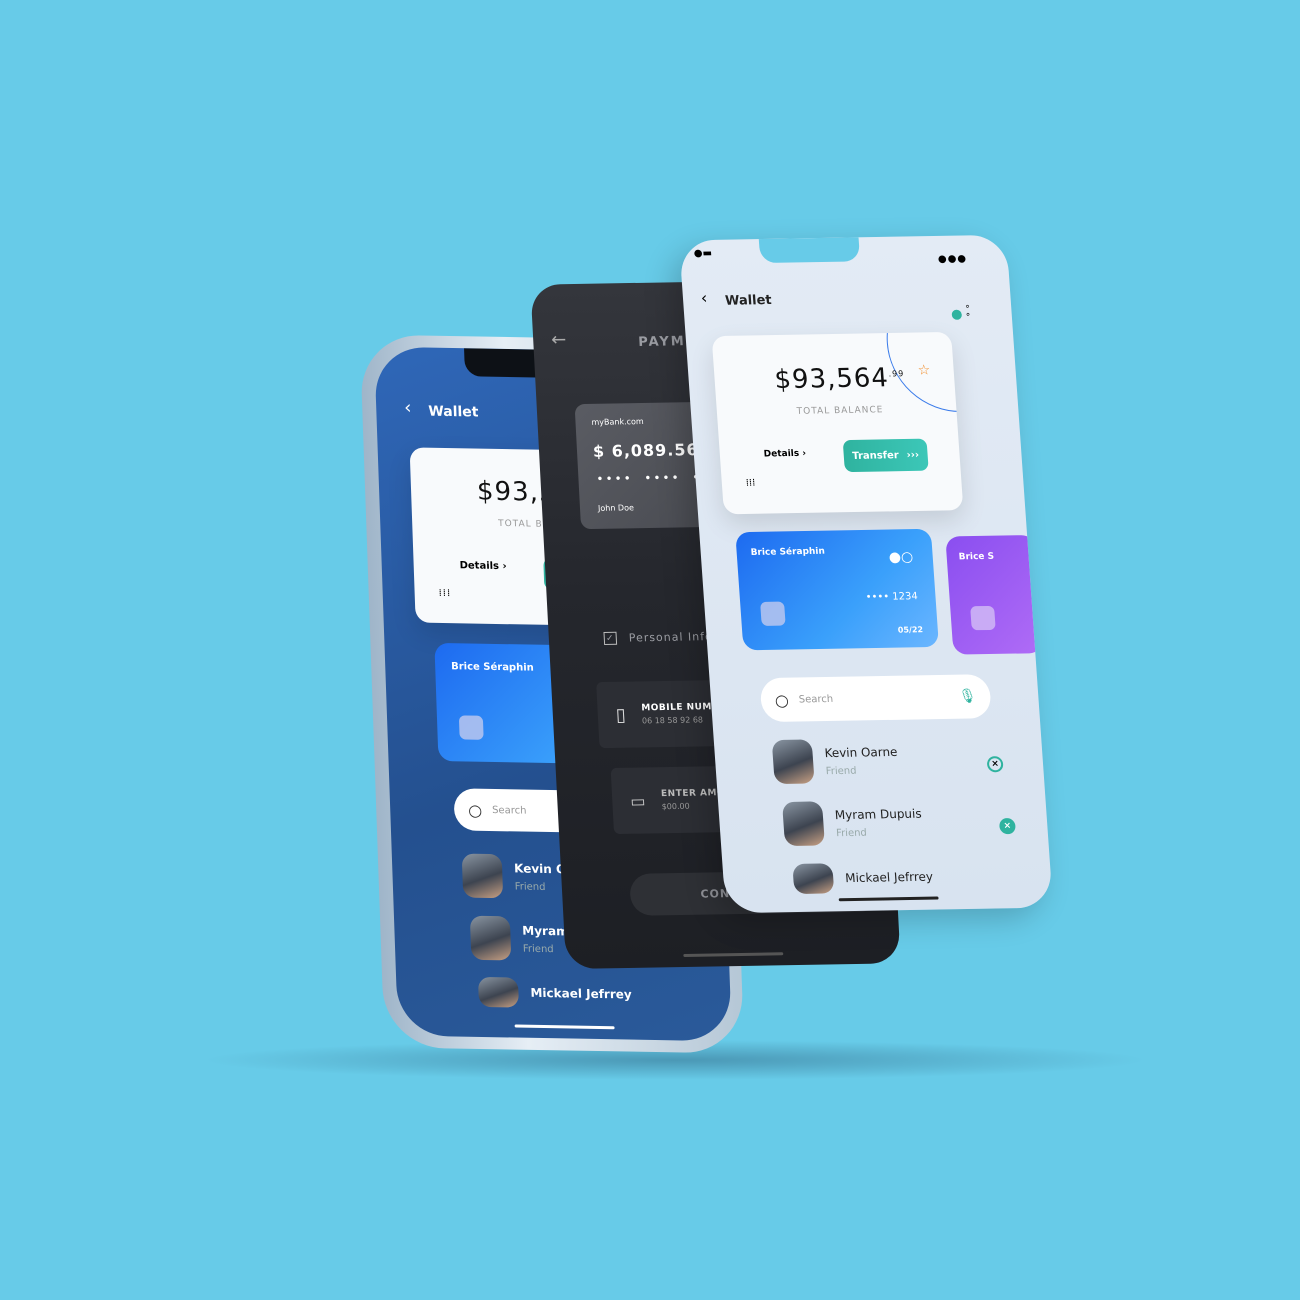 This screenshot has height=1300, width=1300. What do you see at coordinates (646, 450) in the screenshot?
I see `card-balance: $ 6,089.56` at bounding box center [646, 450].